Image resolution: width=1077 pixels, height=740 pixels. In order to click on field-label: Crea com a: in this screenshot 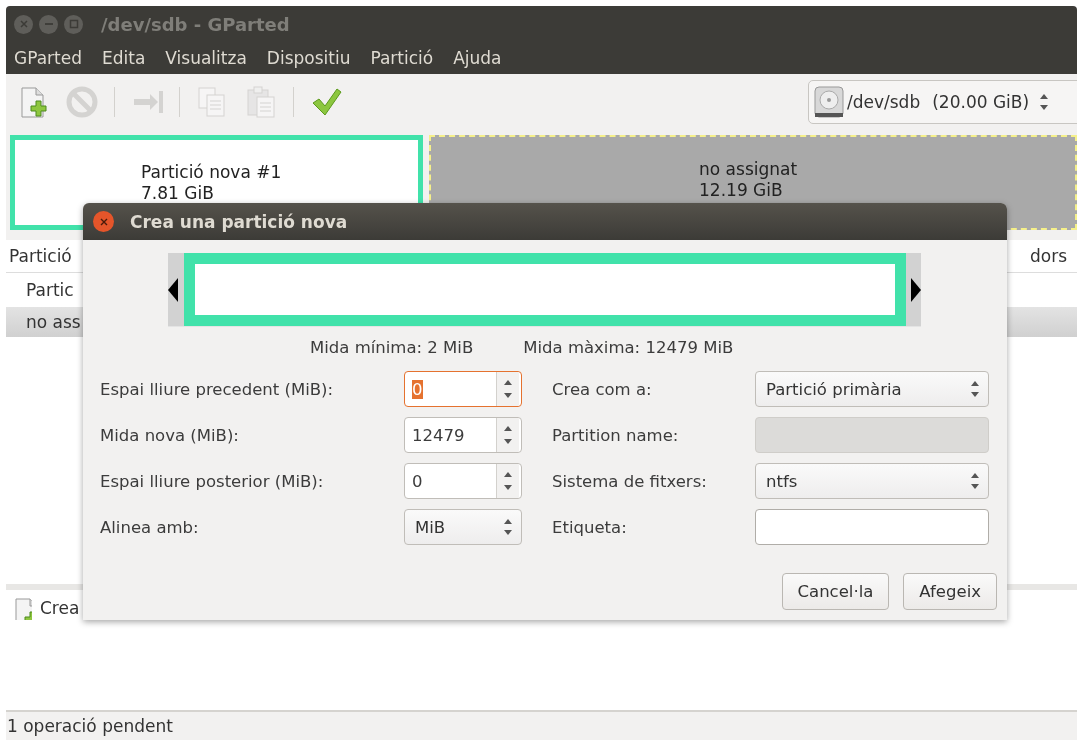, I will do `click(602, 389)`.